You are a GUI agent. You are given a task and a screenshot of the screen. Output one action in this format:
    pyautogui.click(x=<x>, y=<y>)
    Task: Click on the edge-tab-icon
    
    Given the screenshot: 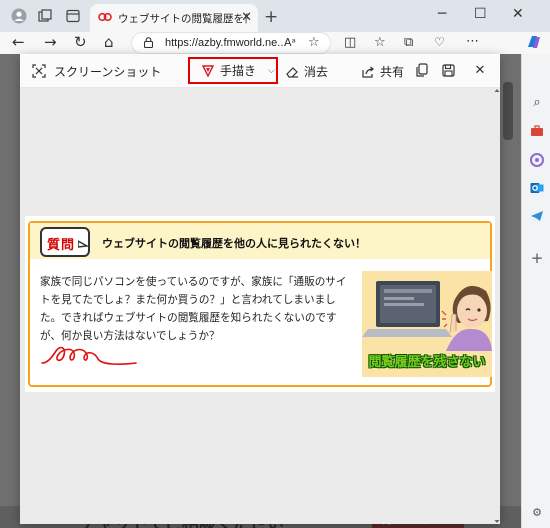 What is the action you would take?
    pyautogui.click(x=105, y=18)
    